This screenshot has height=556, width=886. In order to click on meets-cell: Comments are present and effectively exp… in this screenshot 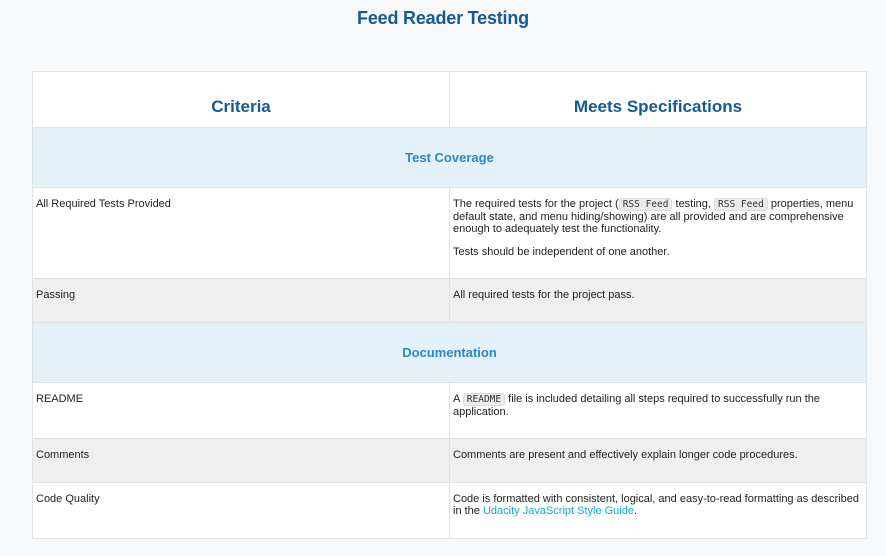, I will do `click(658, 460)`.